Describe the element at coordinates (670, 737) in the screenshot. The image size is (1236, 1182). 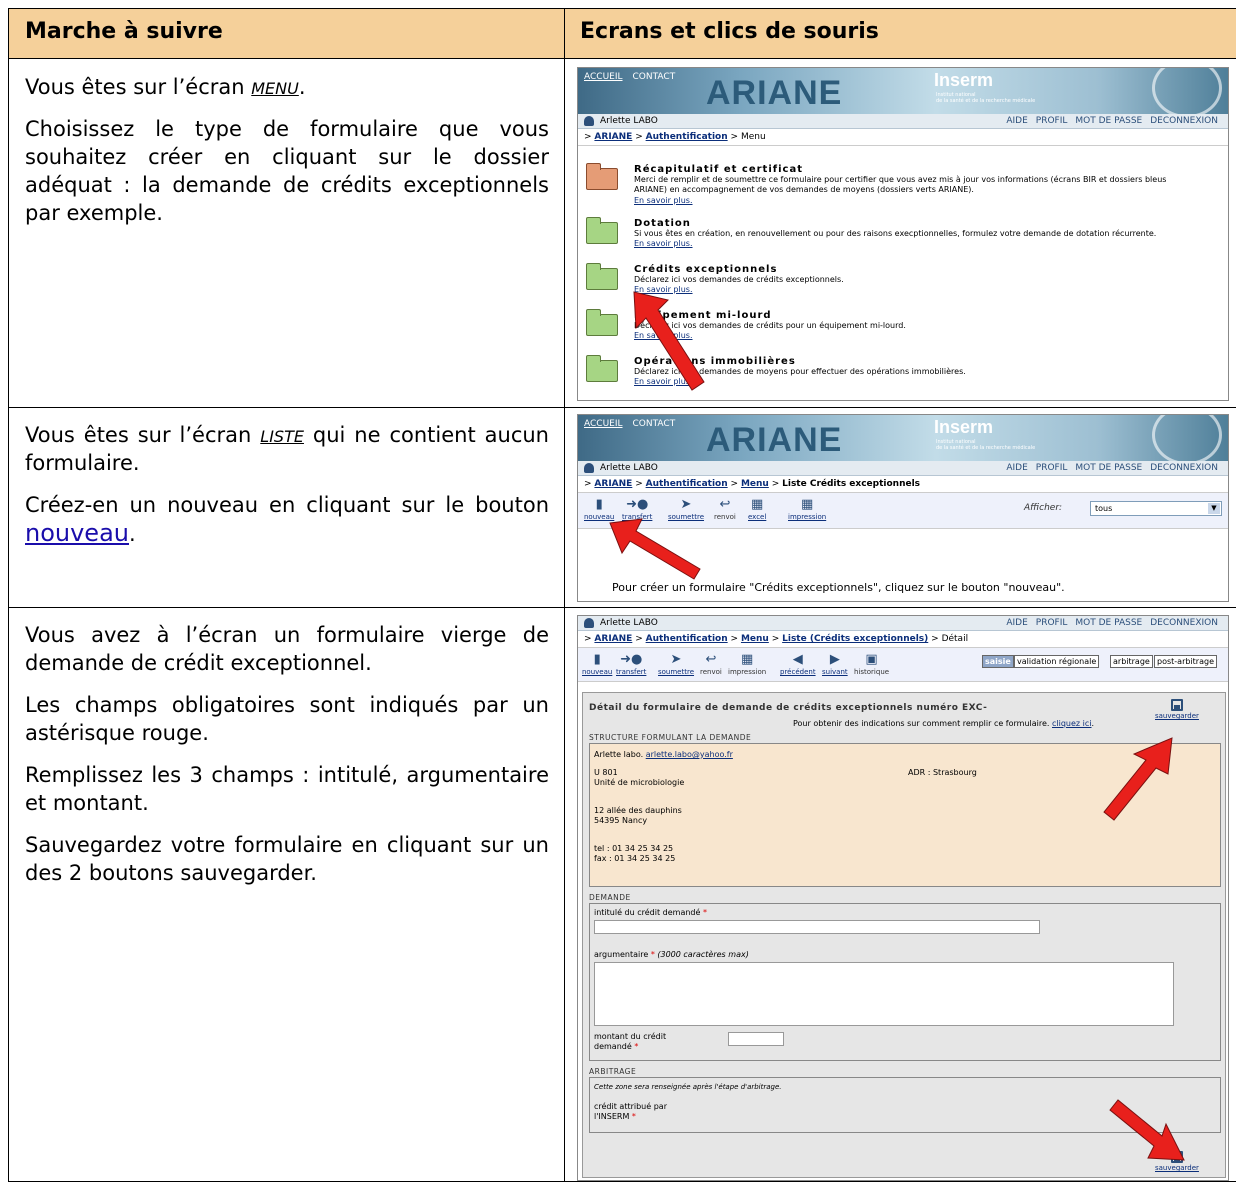
I see `section-structure: STRUCTURE FORMULANT LA DEMANDE` at that location.